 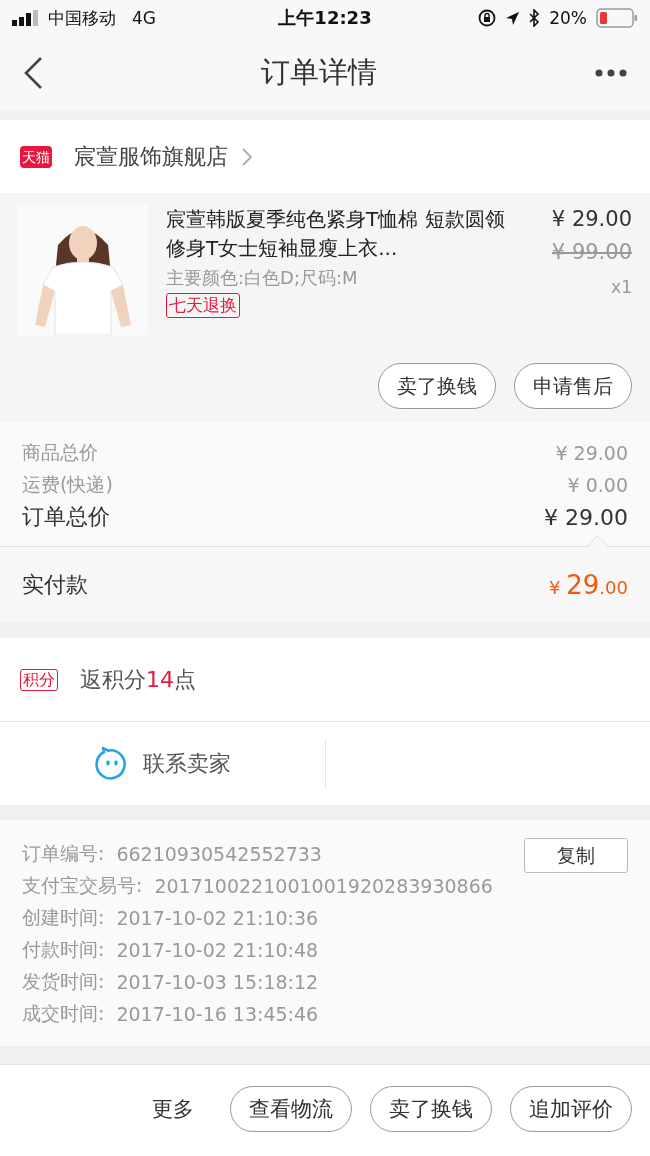 What do you see at coordinates (513, 18) in the screenshot?
I see `location-arrow-icon` at bounding box center [513, 18].